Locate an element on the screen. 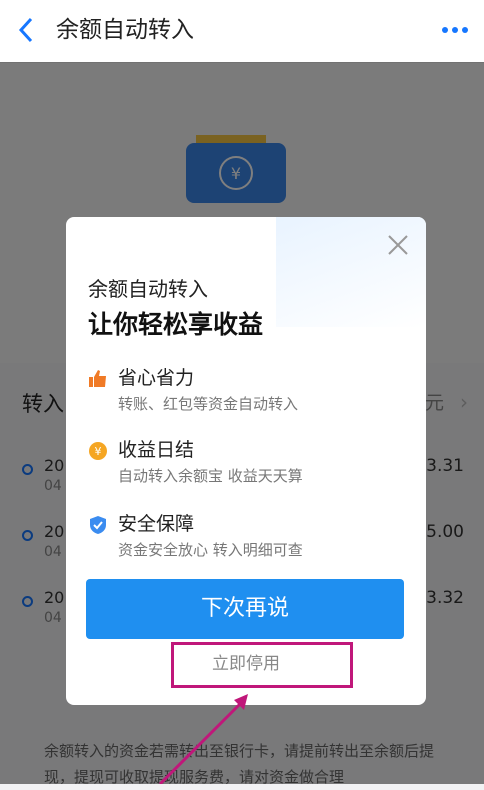 Image resolution: width=484 pixels, height=790 pixels. dialog-subtitle: 余额自动转入 is located at coordinates (148, 289).